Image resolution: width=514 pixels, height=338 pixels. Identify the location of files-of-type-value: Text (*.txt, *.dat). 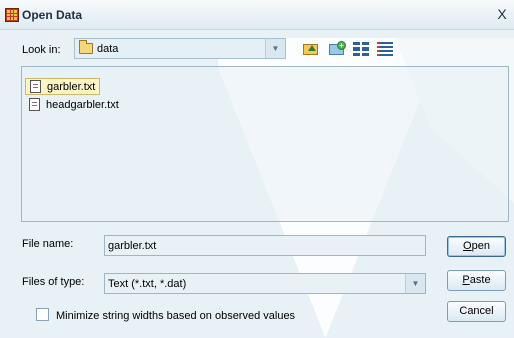
(147, 284).